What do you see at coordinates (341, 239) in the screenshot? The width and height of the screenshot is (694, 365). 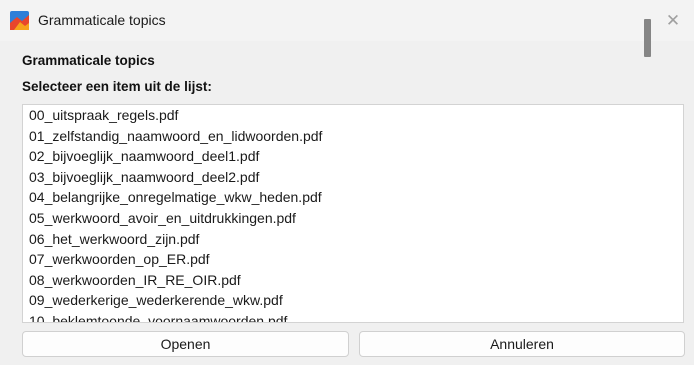 I see `list-item: 06_het_werkwoord_zijn.pdf` at bounding box center [341, 239].